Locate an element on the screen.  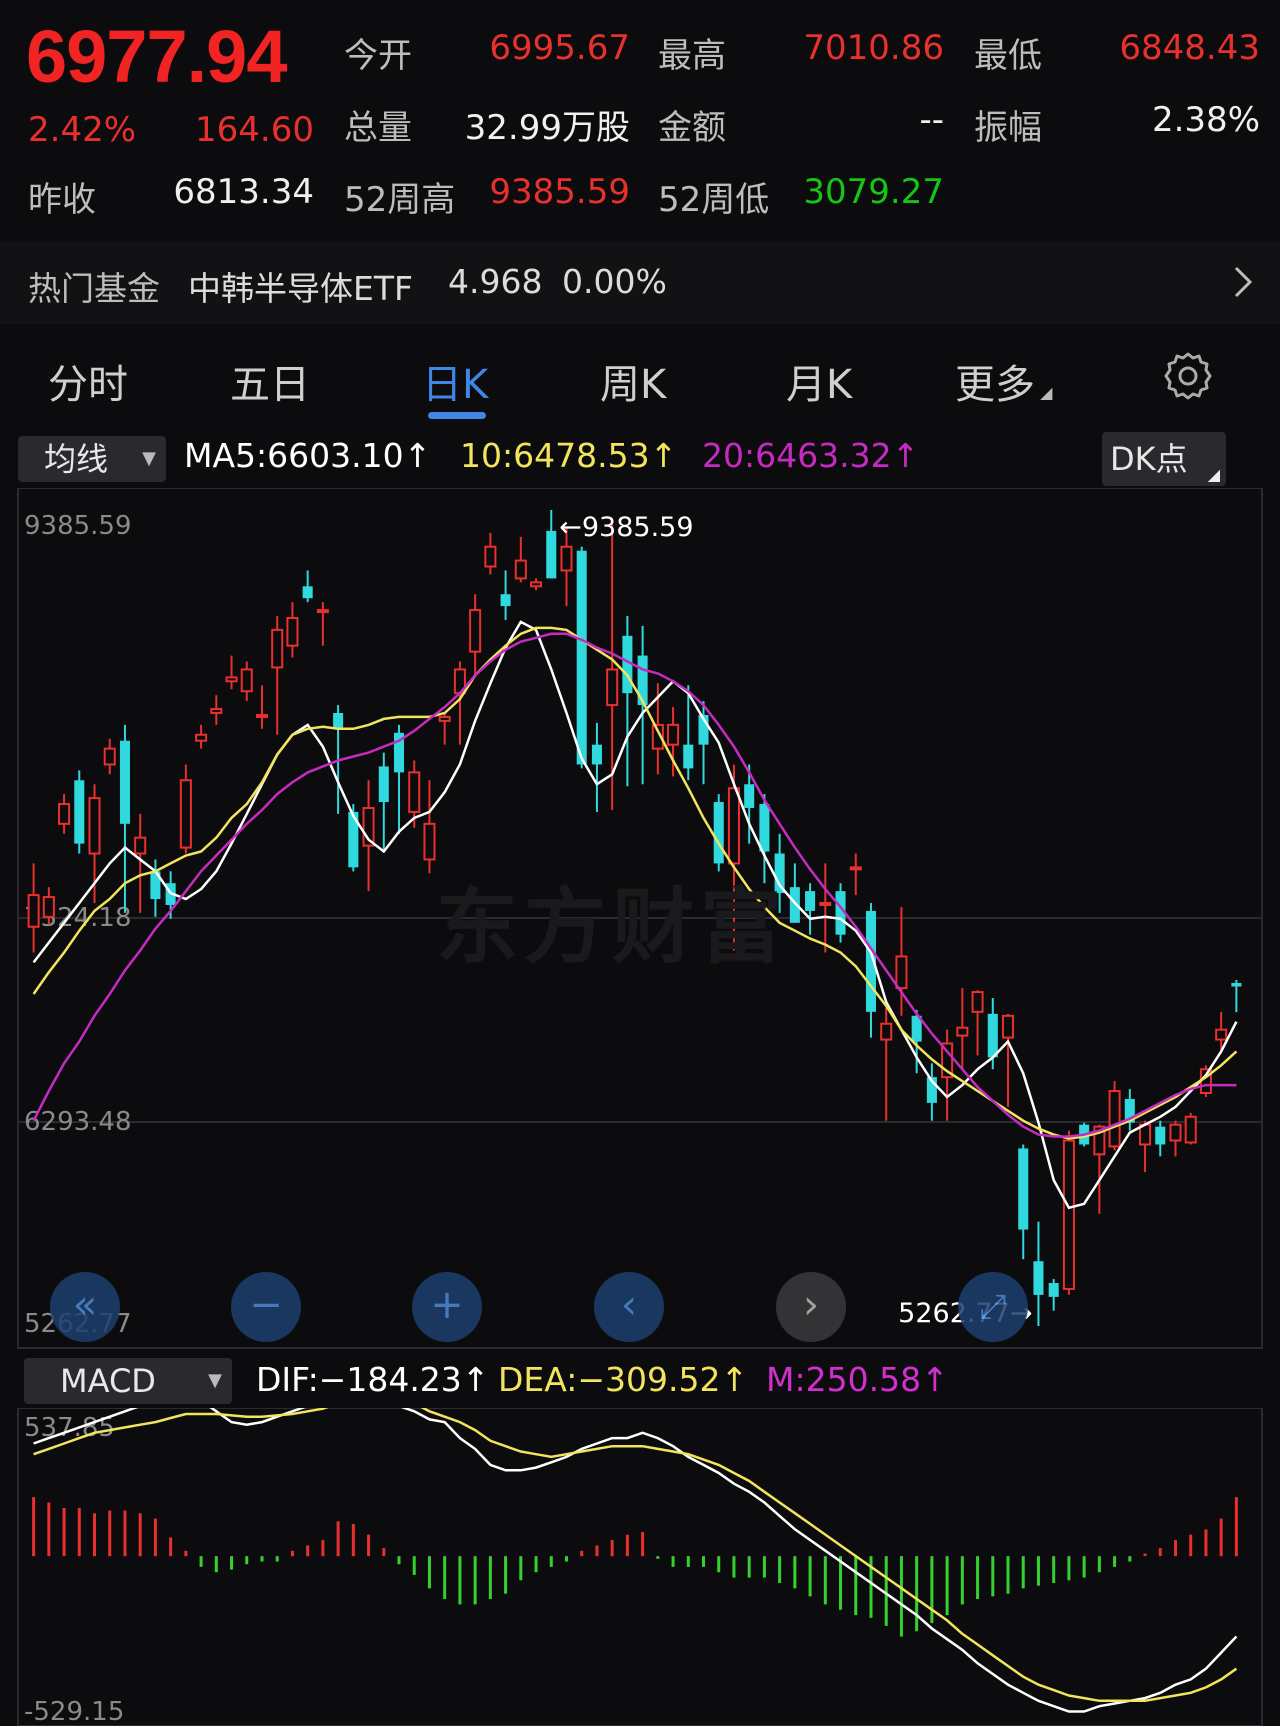
macd-selector-label: MACD is located at coordinates (108, 1381).